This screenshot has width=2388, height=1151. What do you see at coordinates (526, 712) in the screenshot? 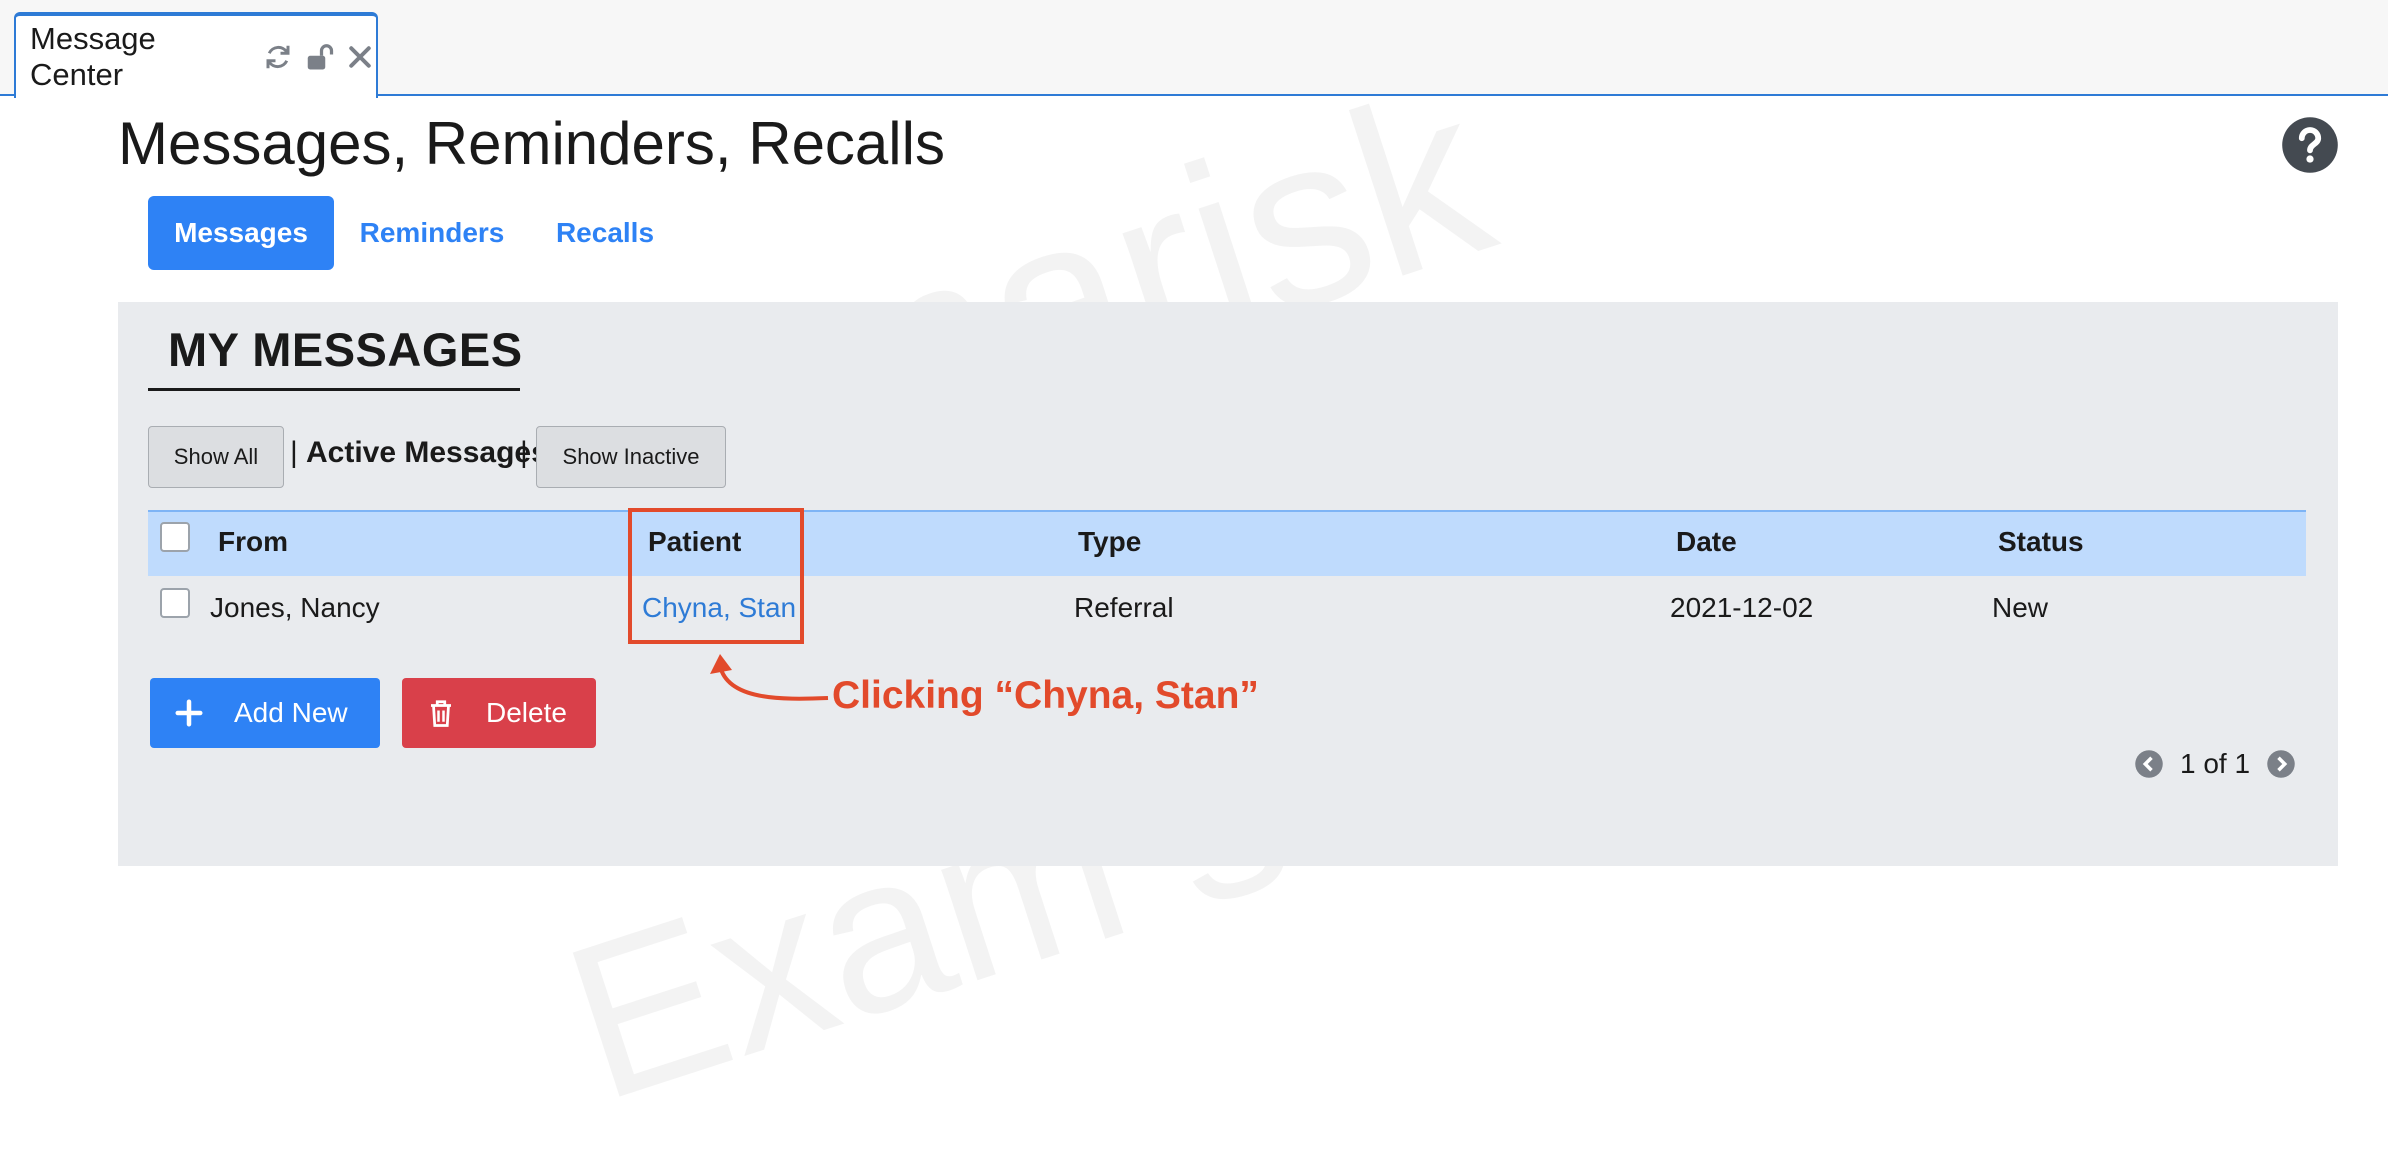
I see `delete-label: Delete` at bounding box center [526, 712].